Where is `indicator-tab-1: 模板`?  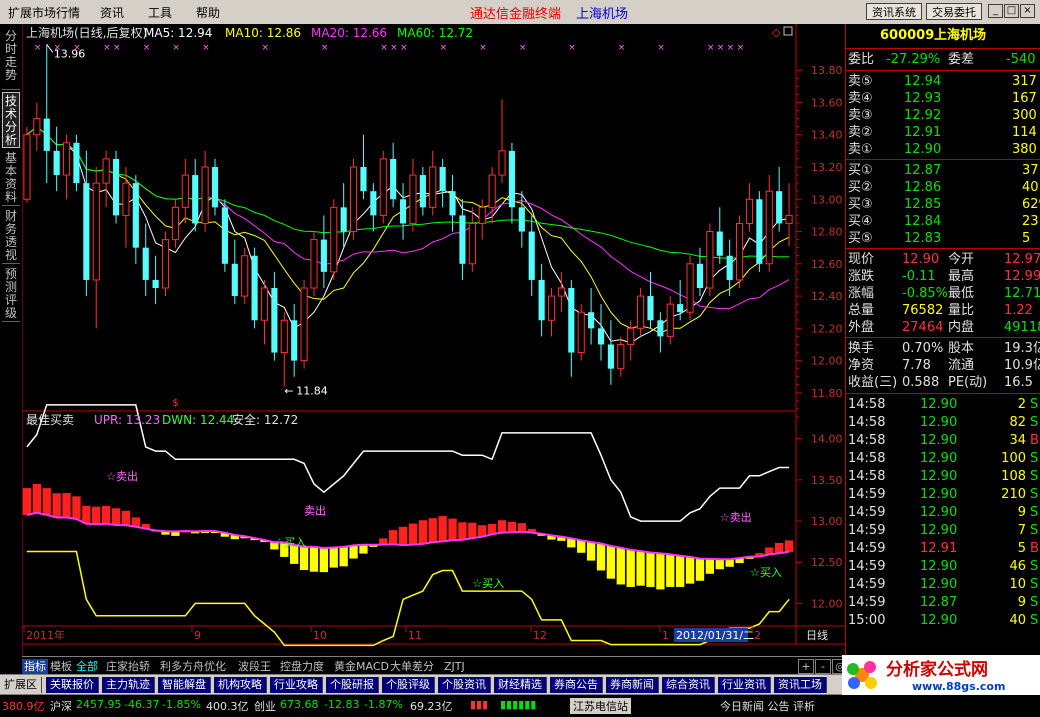 indicator-tab-1: 模板 is located at coordinates (61, 666).